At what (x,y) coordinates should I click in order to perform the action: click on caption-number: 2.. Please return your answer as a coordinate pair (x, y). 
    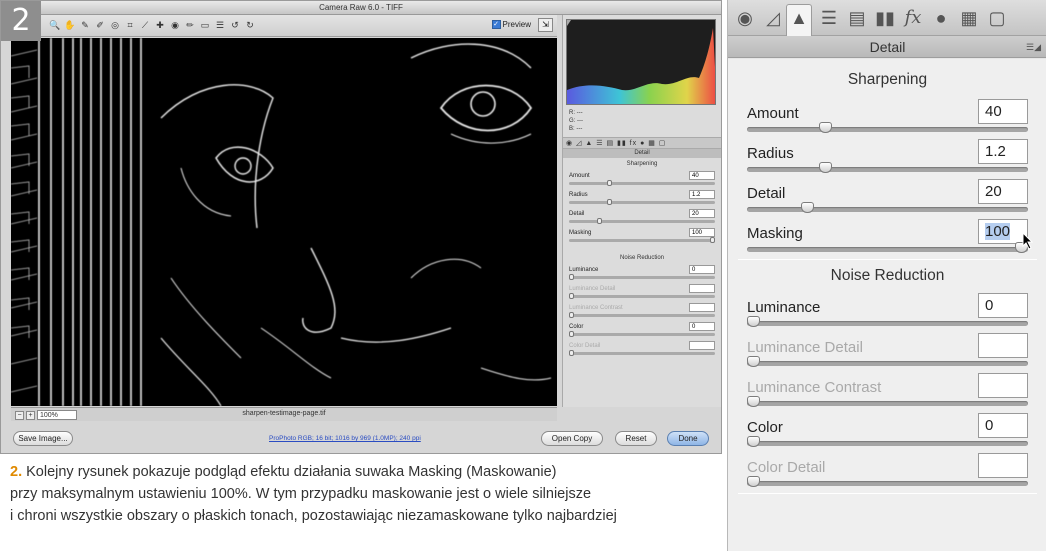
    Looking at the image, I should click on (16, 472).